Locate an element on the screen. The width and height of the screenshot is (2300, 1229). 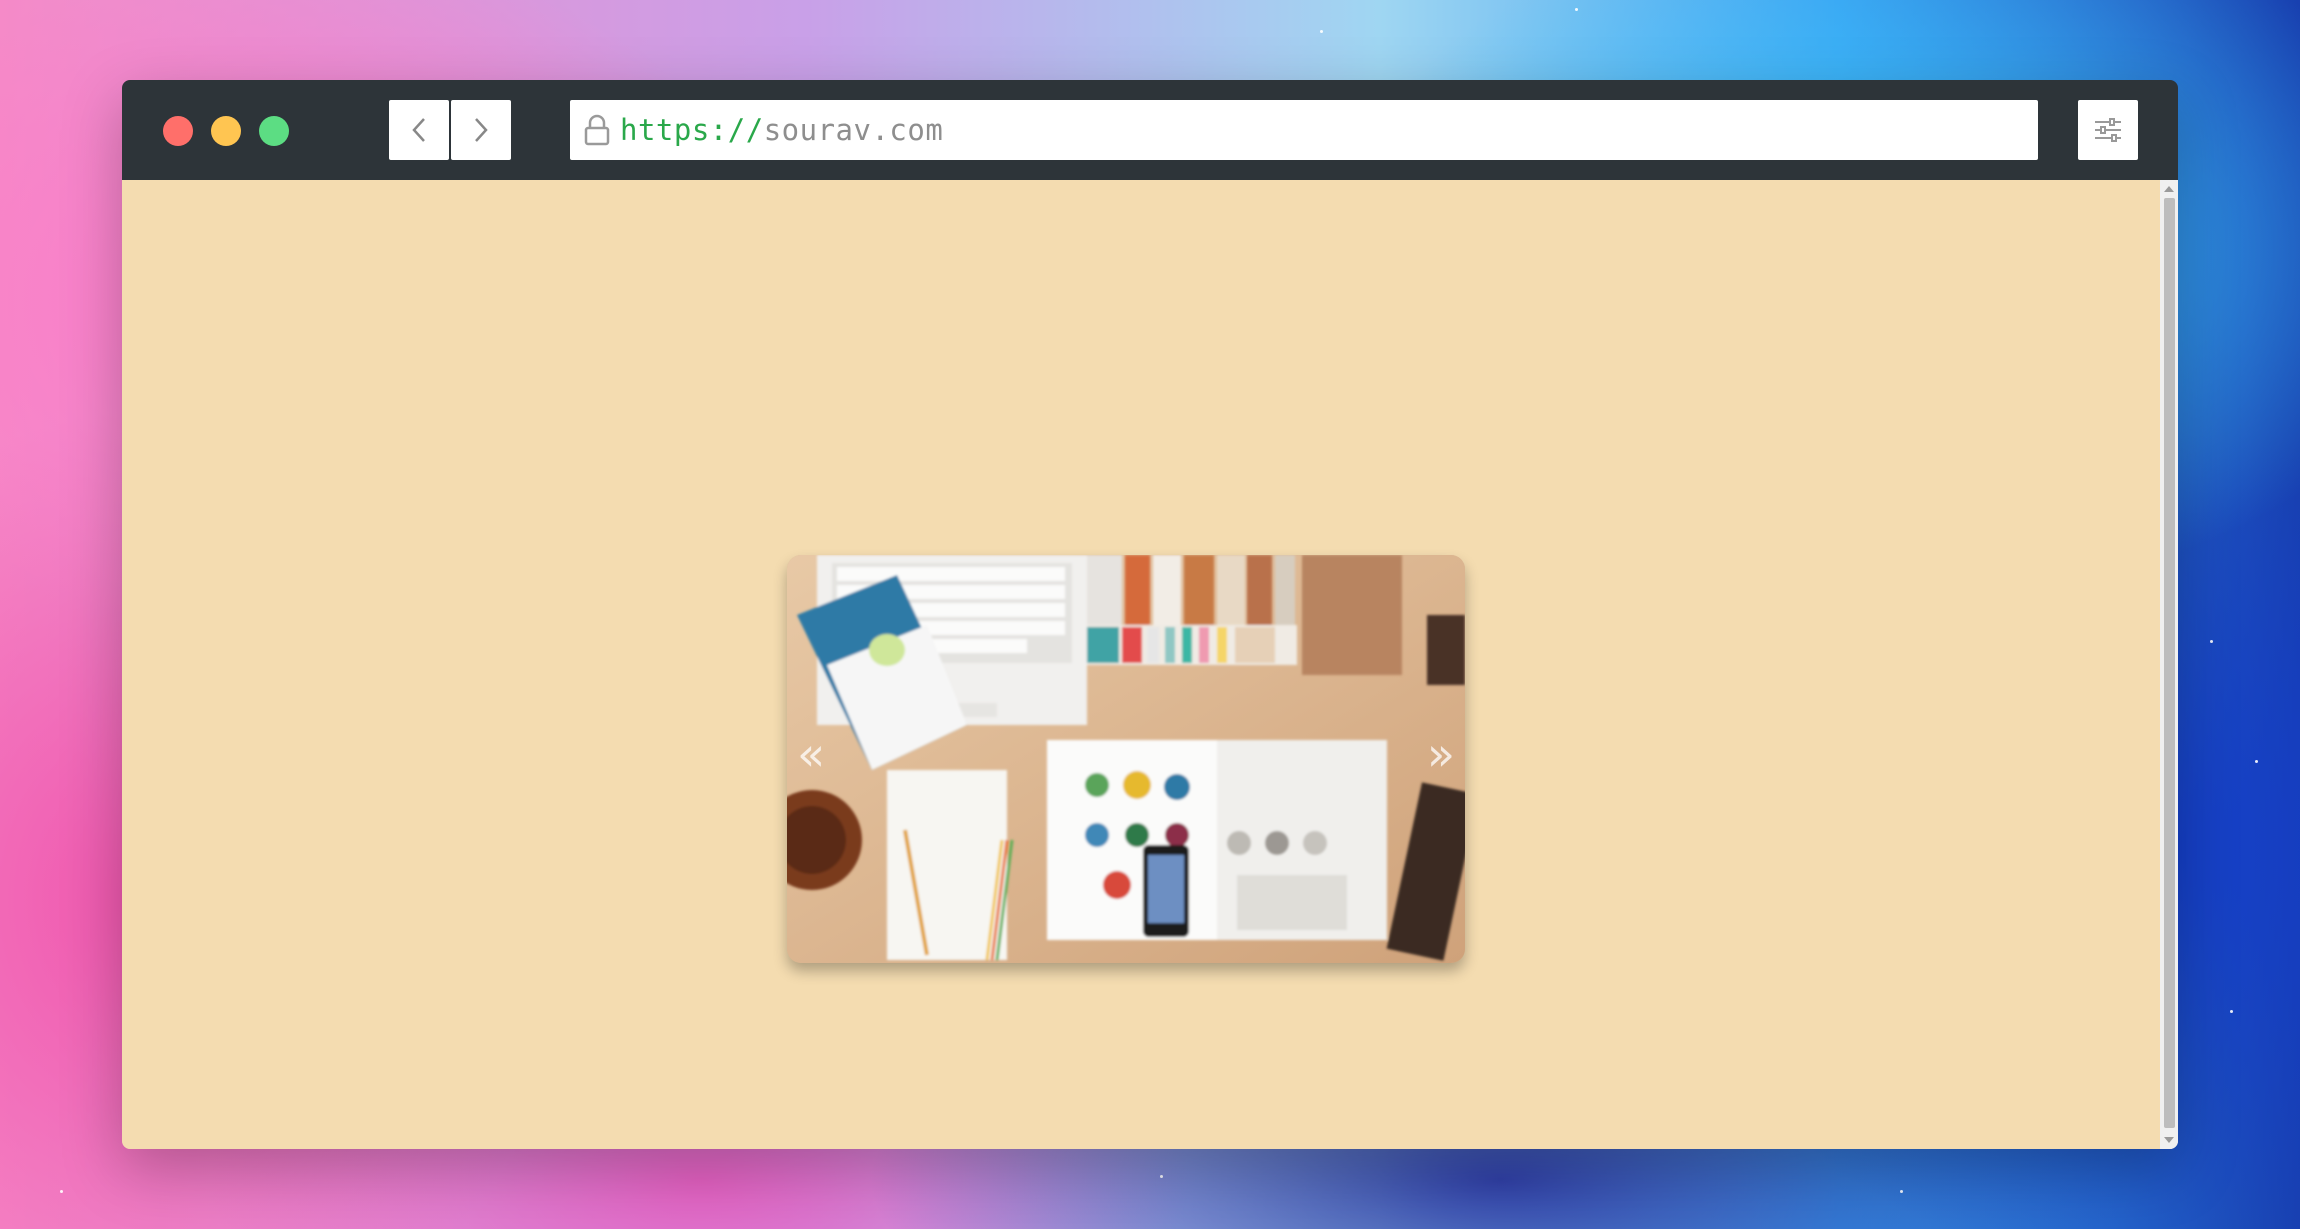
chevron-left-icon is located at coordinates (418, 130).